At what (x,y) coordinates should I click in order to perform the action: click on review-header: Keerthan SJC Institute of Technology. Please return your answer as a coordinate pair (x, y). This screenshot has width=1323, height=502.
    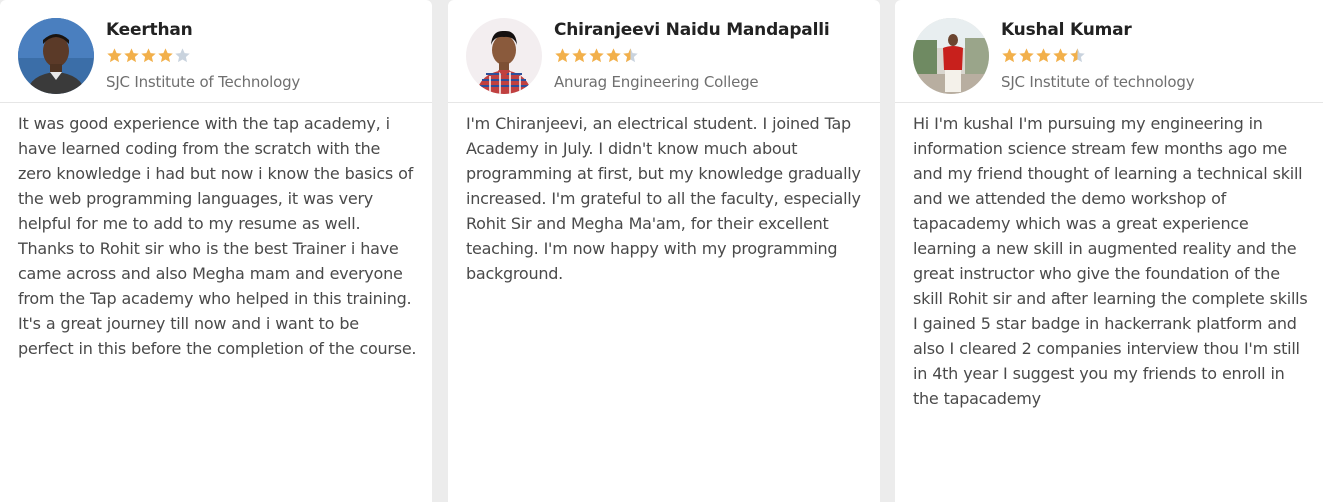
    Looking at the image, I should click on (216, 51).